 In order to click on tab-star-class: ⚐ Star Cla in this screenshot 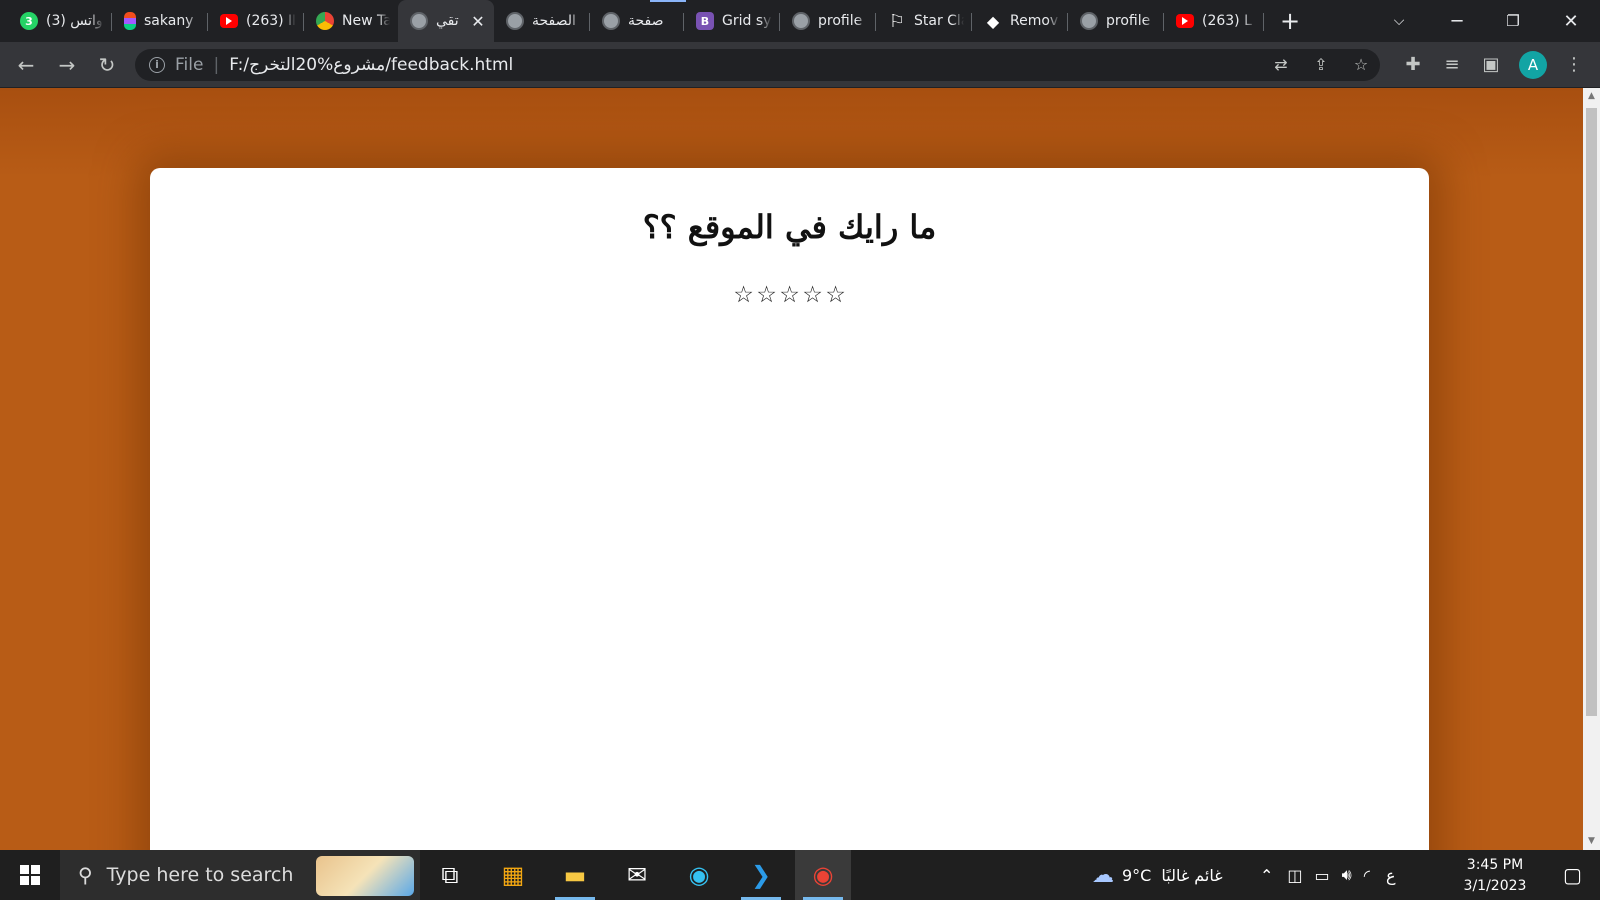, I will do `click(924, 21)`.